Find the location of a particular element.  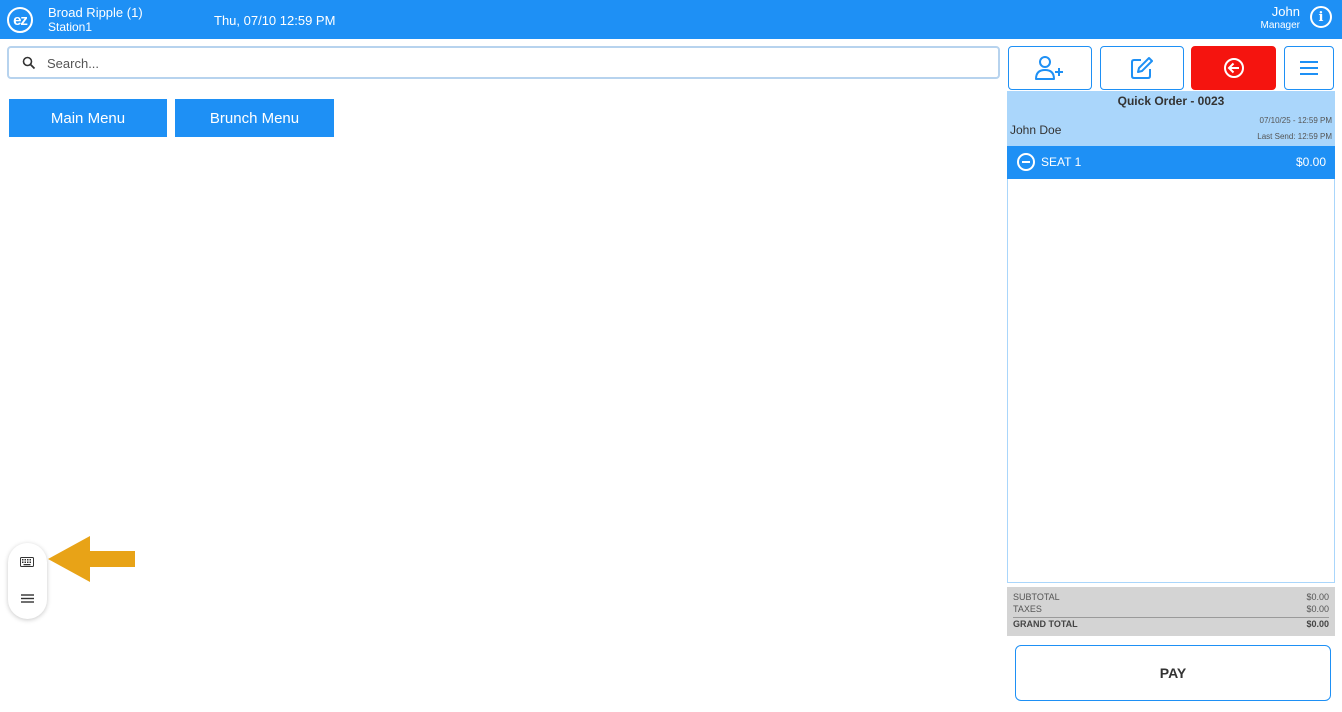

seat-label: SEAT 1 is located at coordinates (1061, 162).